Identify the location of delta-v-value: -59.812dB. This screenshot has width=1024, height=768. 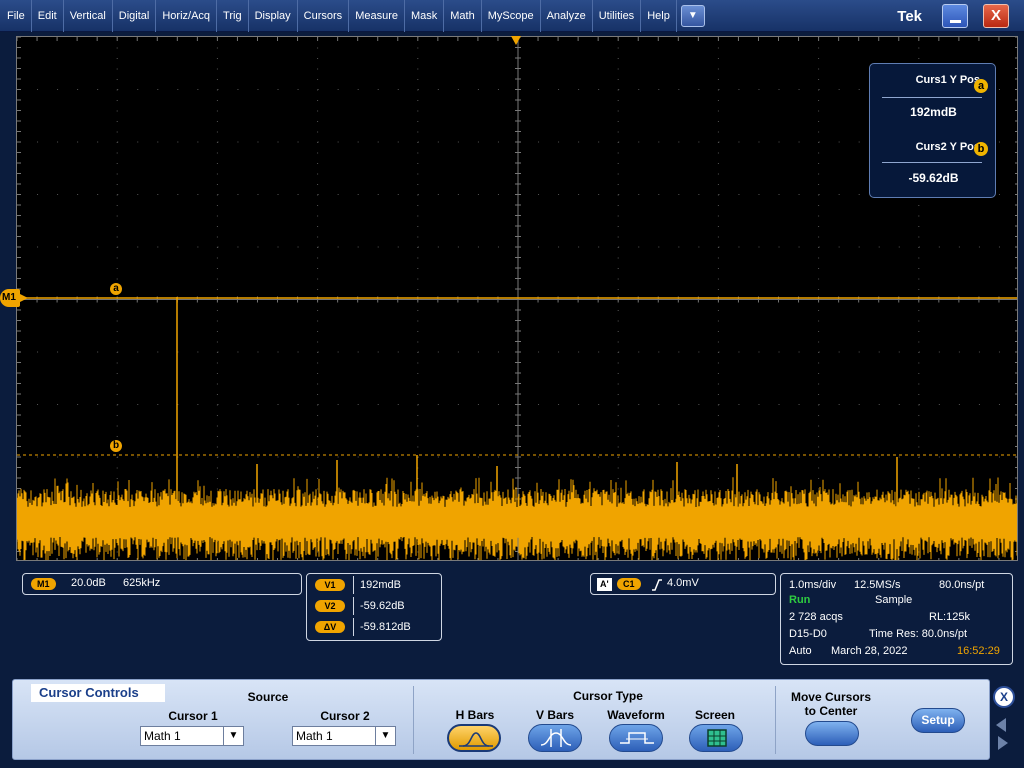
(397, 627).